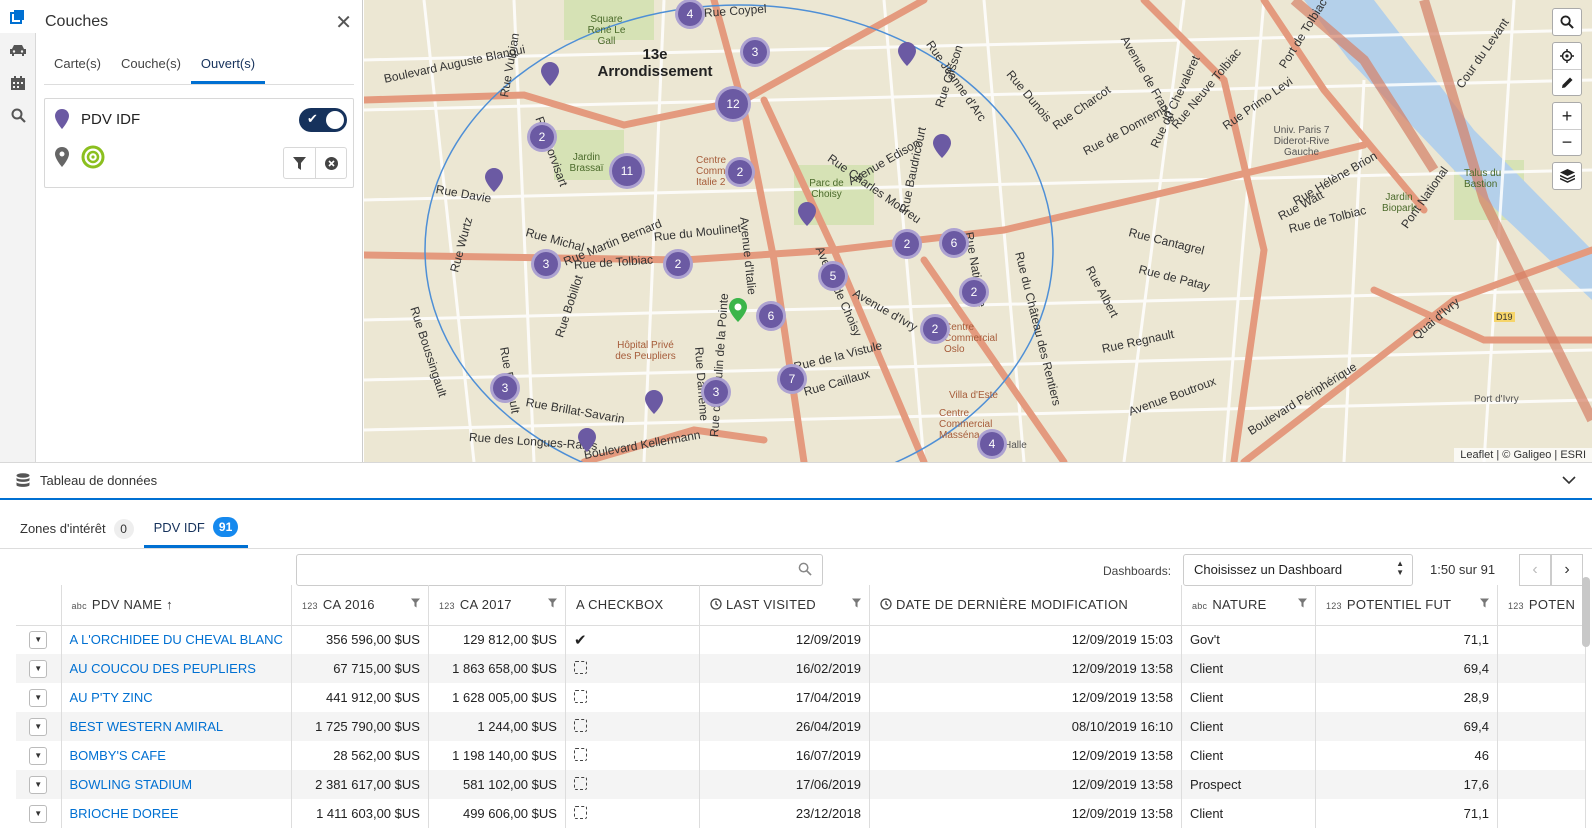  Describe the element at coordinates (784, 605) in the screenshot. I see `column-header-last-visited: LAST VISITED` at that location.